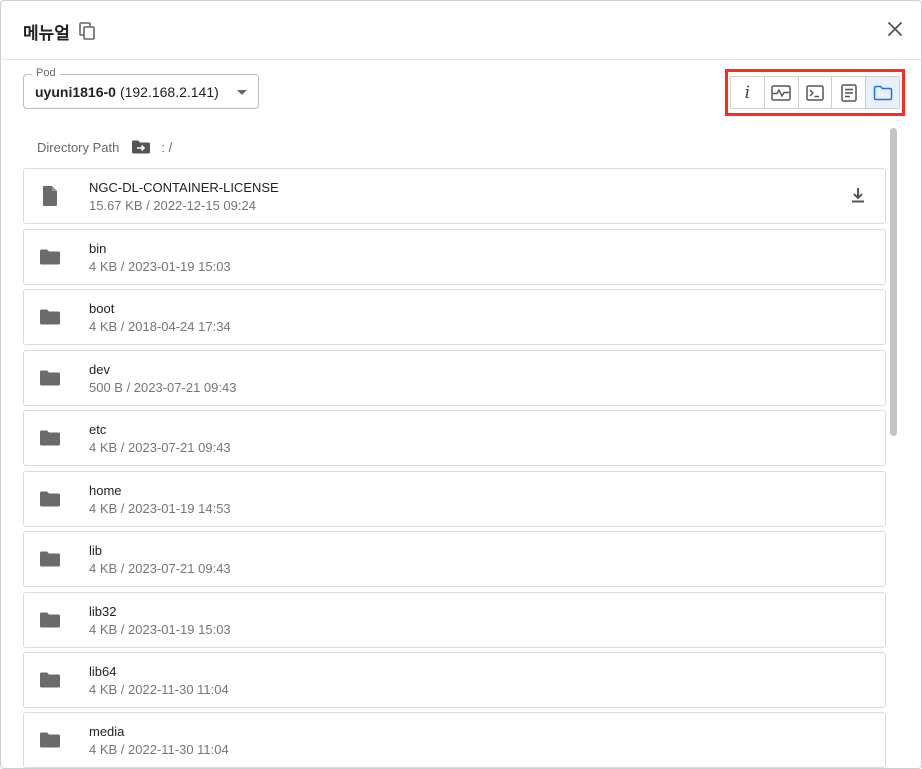  I want to click on info-button: i, so click(748, 92).